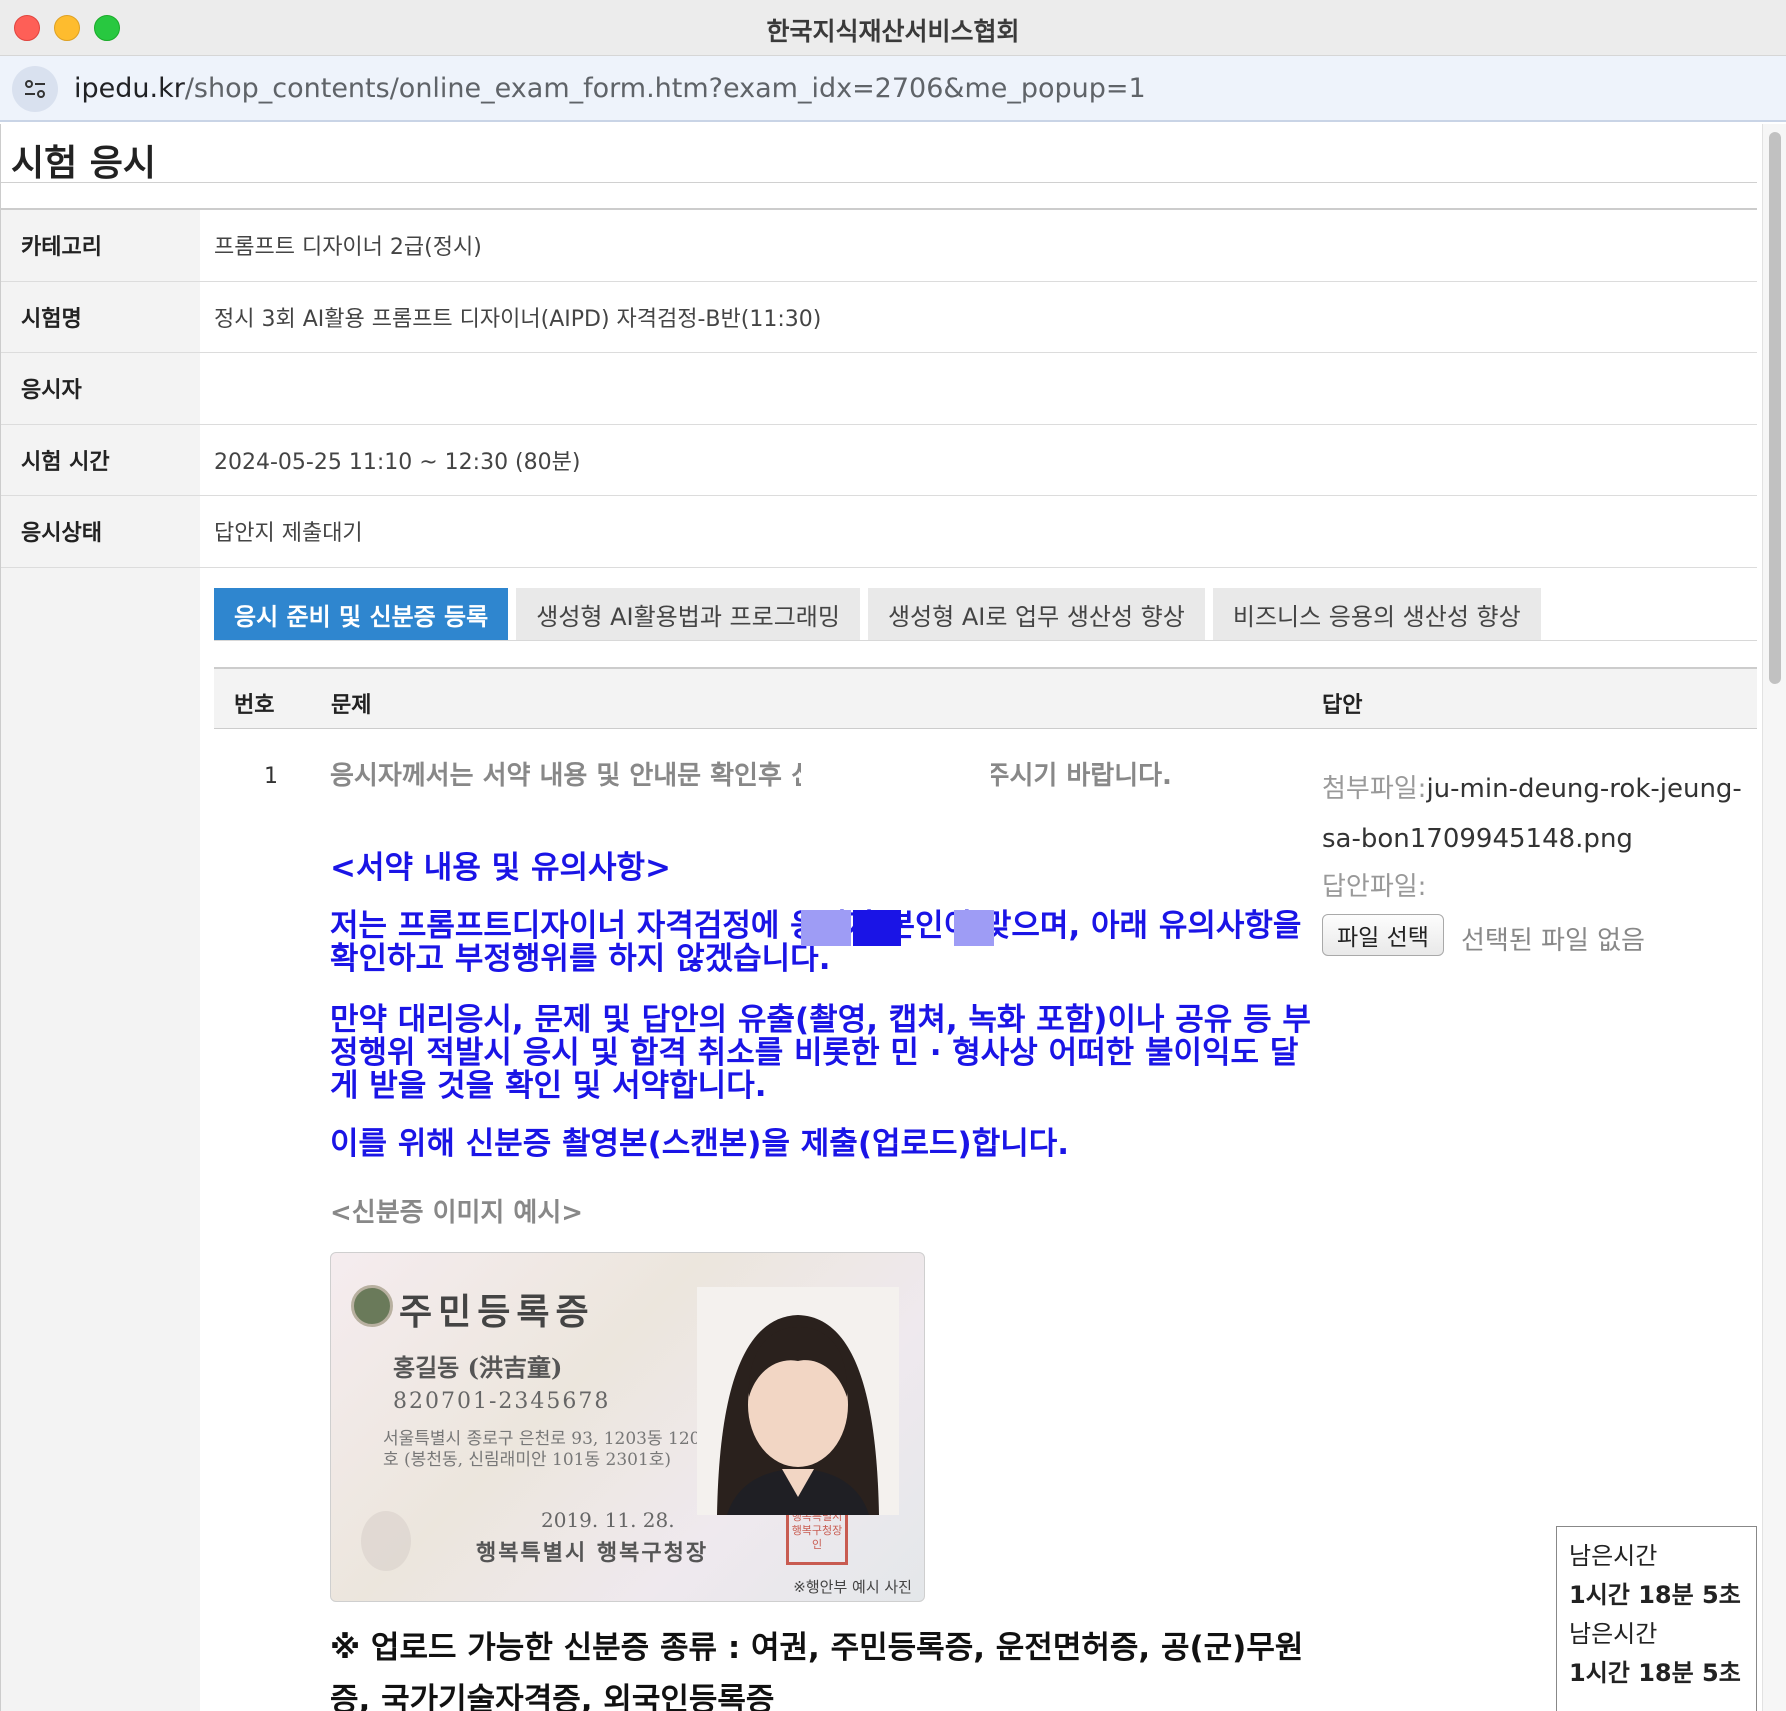  Describe the element at coordinates (1376, 614) in the screenshot. I see `tab-business-productivity: 비즈니스 응용의 생산성 향상` at that location.